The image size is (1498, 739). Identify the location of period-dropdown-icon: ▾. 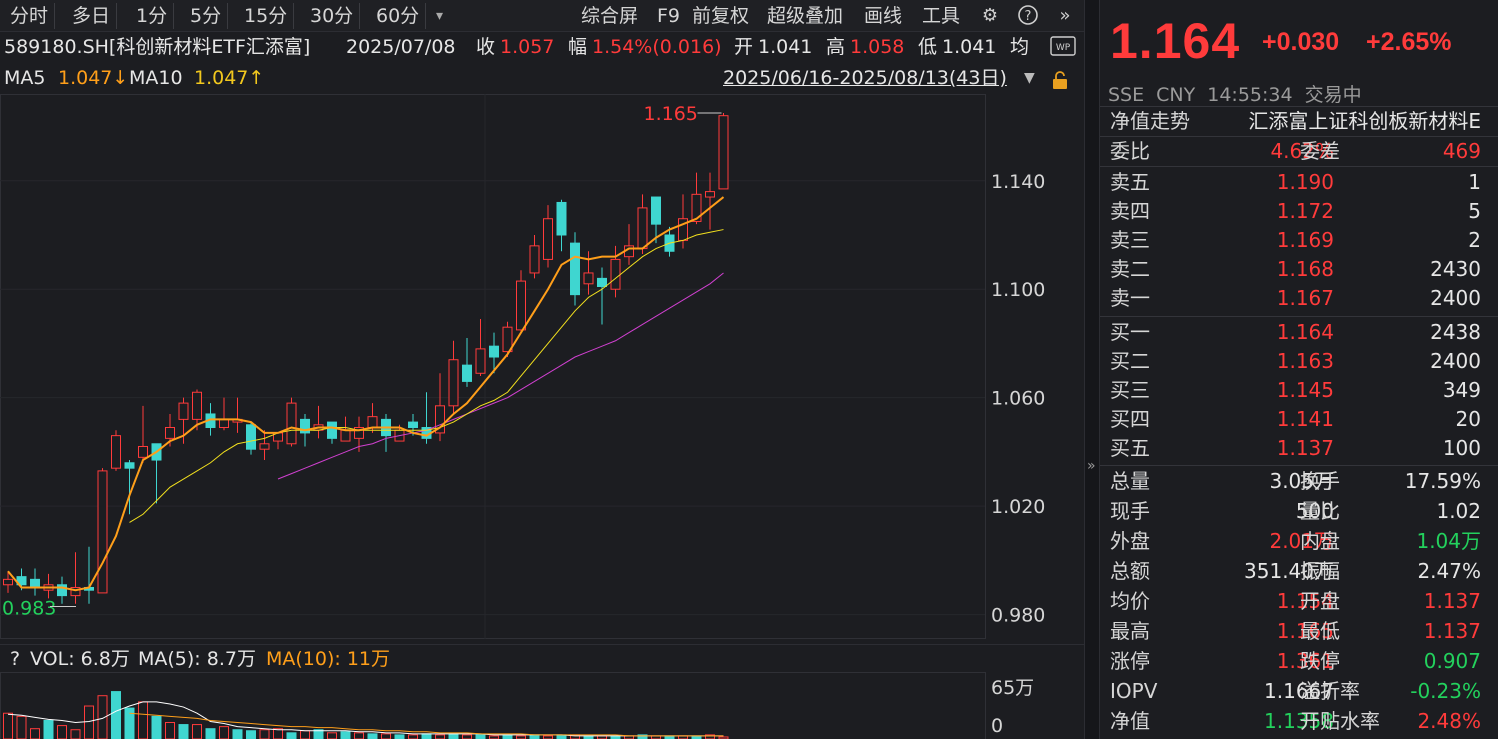
(439, 16).